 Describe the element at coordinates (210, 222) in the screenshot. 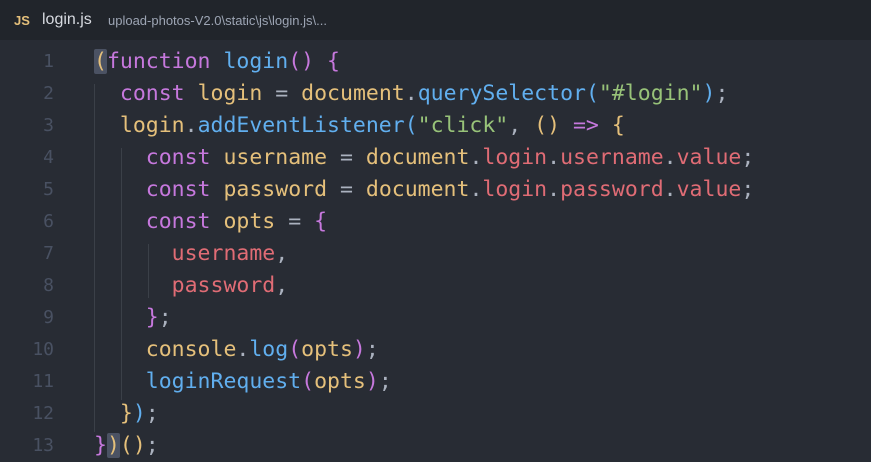

I see `code-text: const opts = {` at that location.